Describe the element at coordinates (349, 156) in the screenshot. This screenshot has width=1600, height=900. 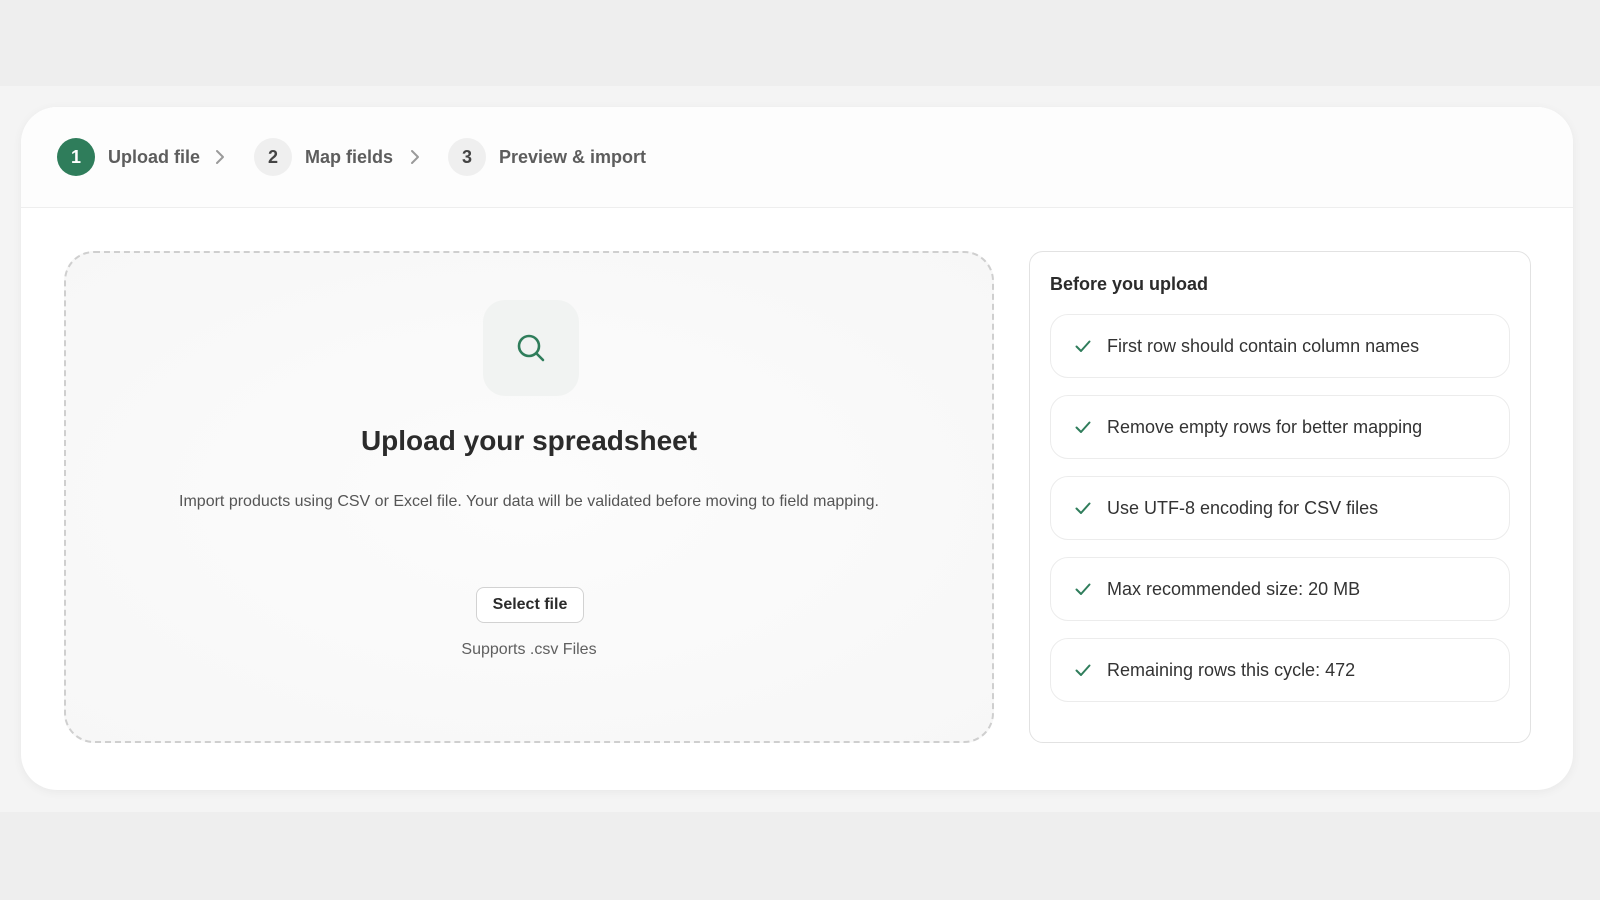
I see `step-label: Map fields` at that location.